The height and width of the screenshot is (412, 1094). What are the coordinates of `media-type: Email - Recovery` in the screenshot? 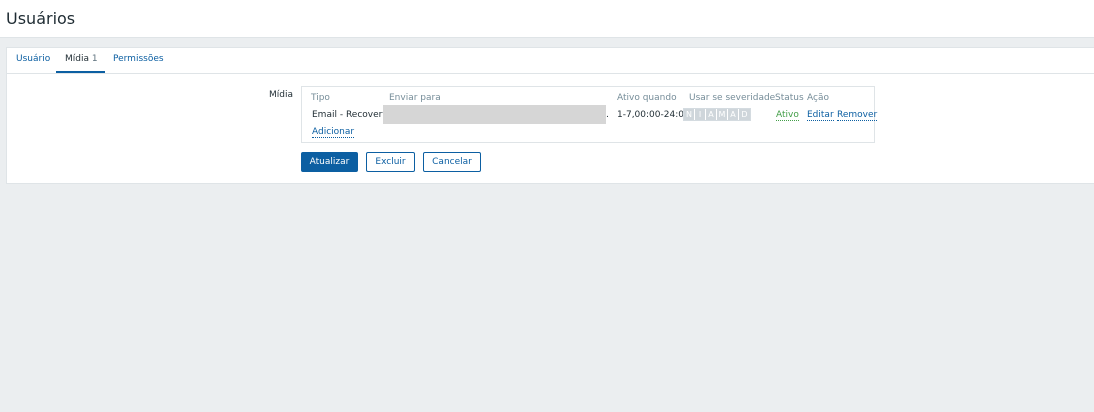 It's located at (350, 115).